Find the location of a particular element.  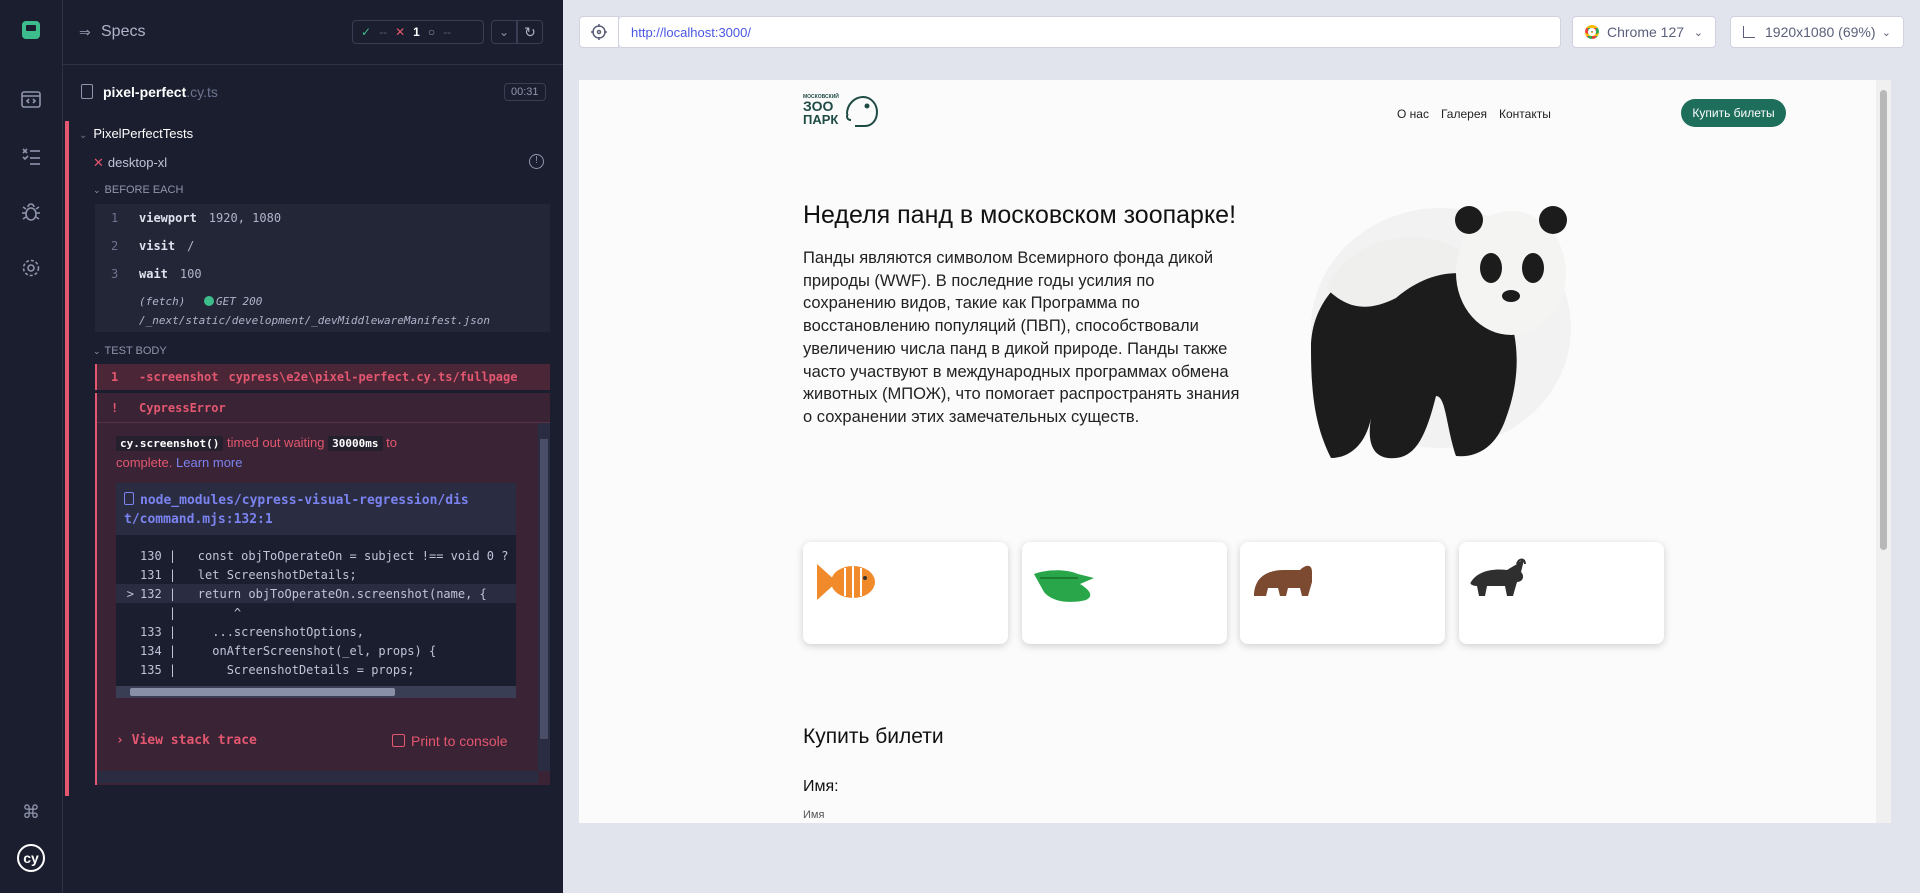

before-each-label: ⌄ BEFORE EACH is located at coordinates (138, 190).